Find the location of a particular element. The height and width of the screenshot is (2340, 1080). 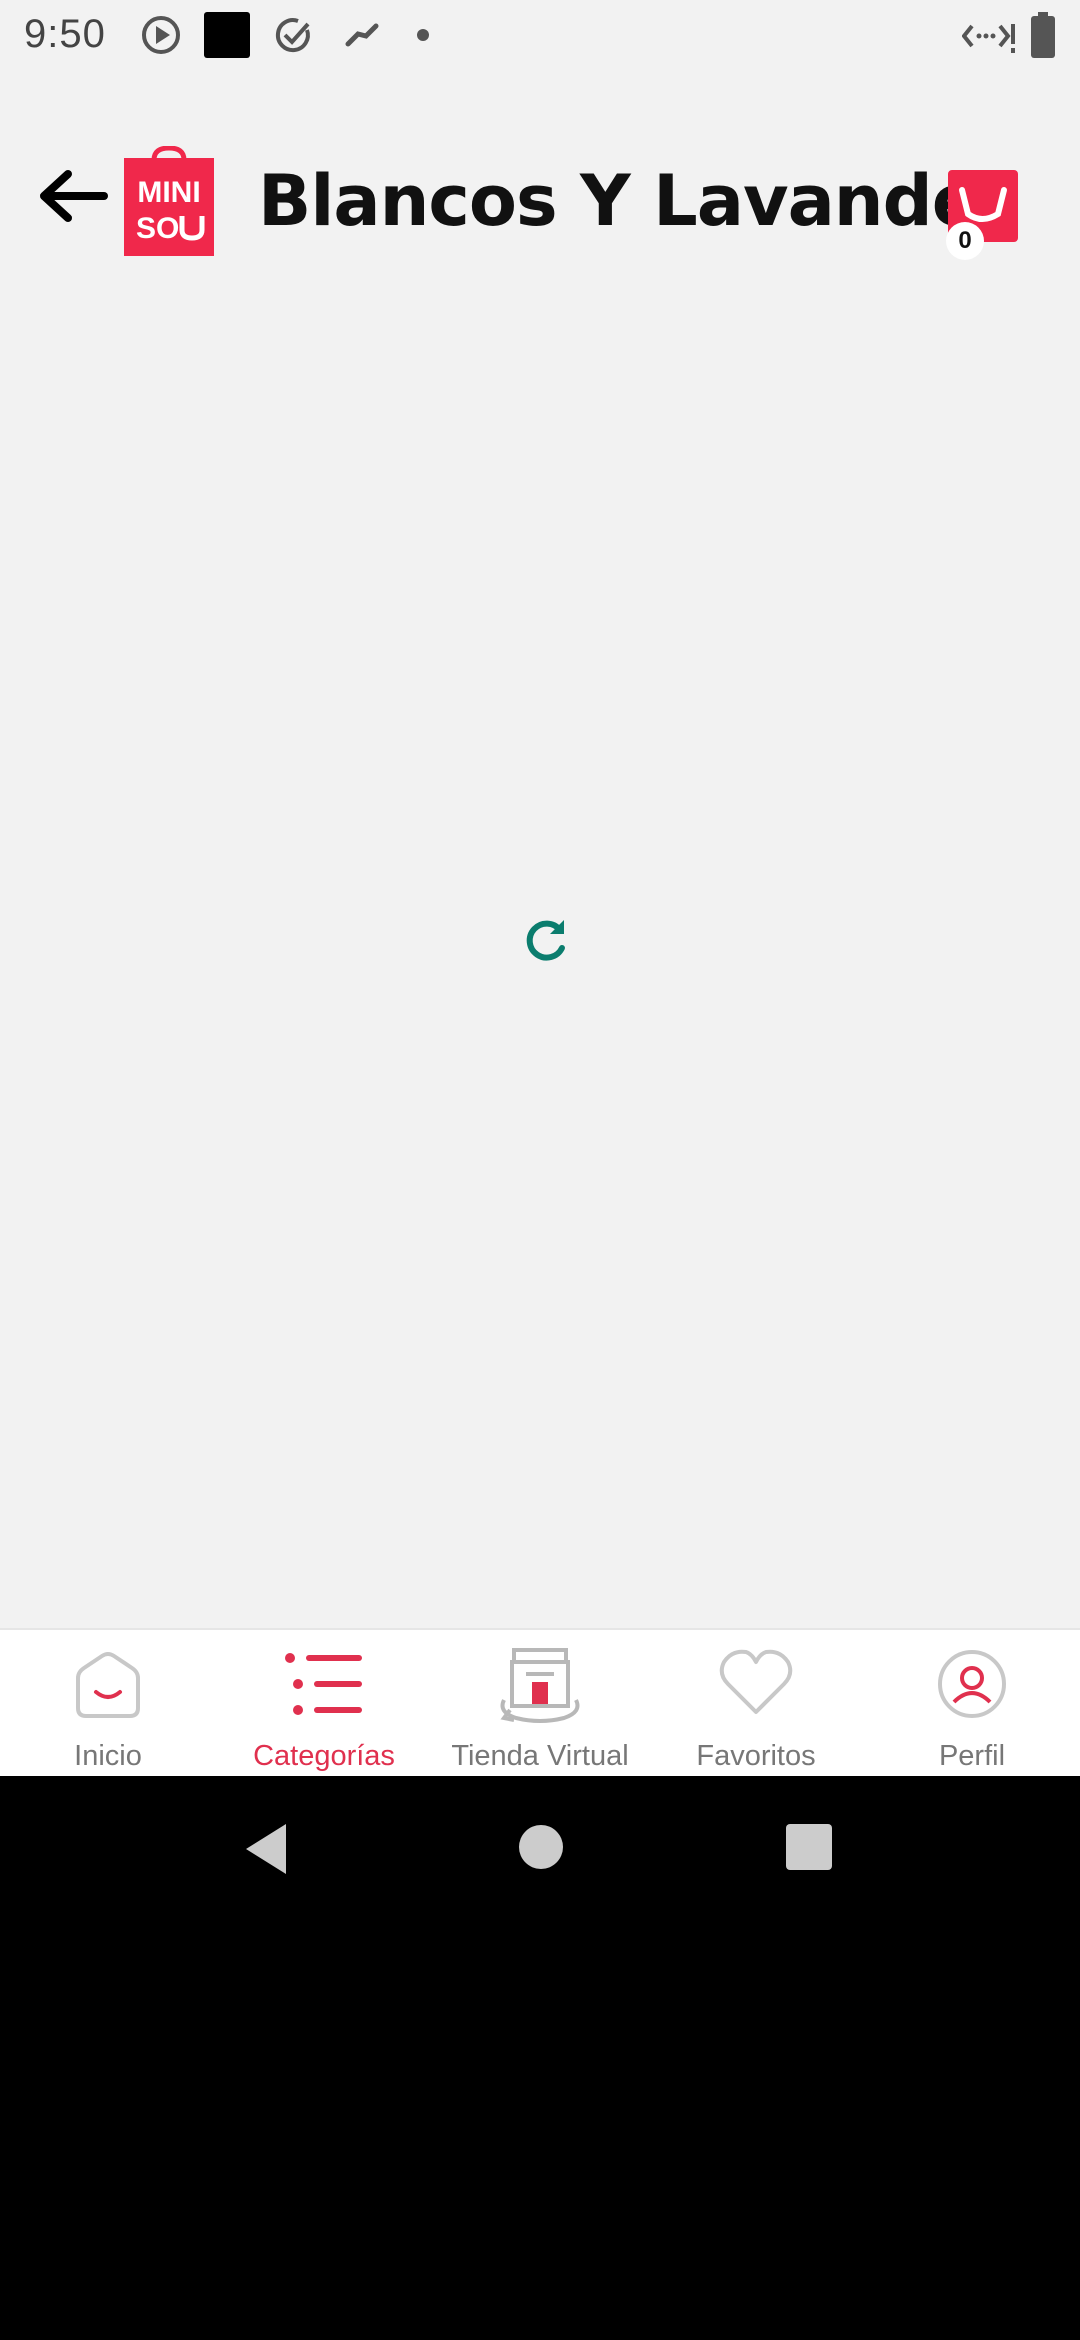

battery-icon is located at coordinates (1043, 35).